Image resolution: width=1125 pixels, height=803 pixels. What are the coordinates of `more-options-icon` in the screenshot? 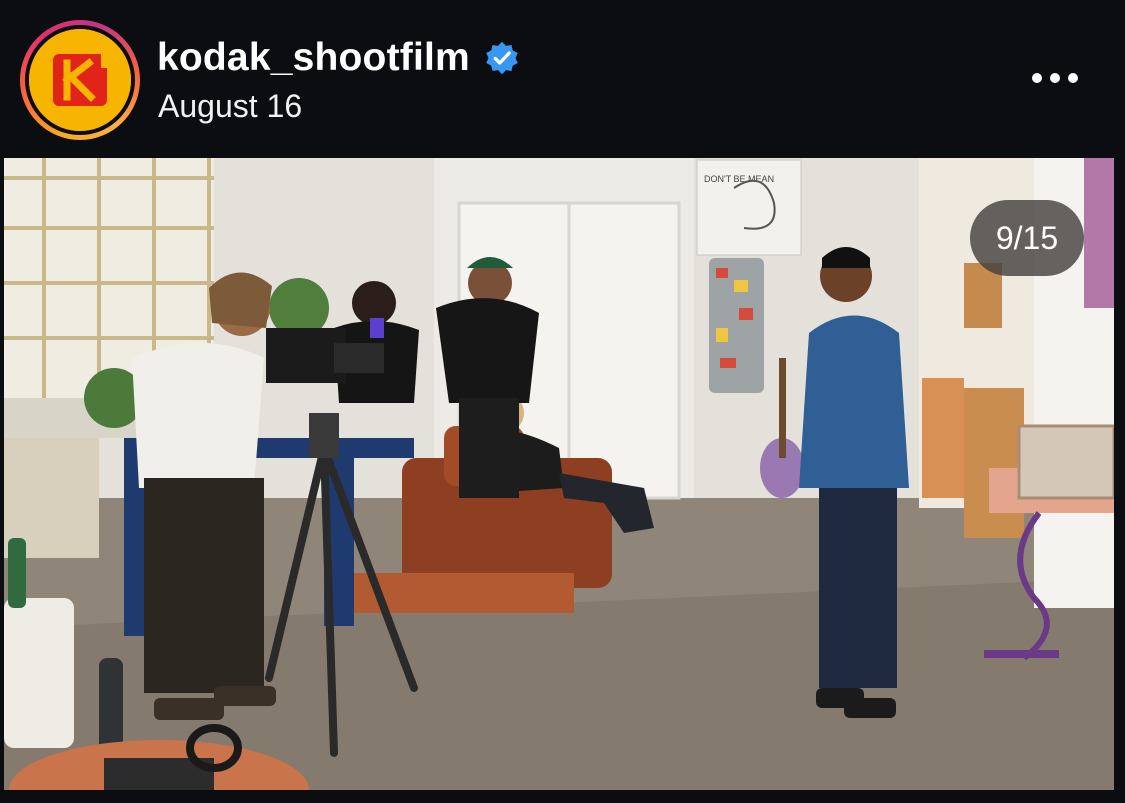 It's located at (1055, 78).